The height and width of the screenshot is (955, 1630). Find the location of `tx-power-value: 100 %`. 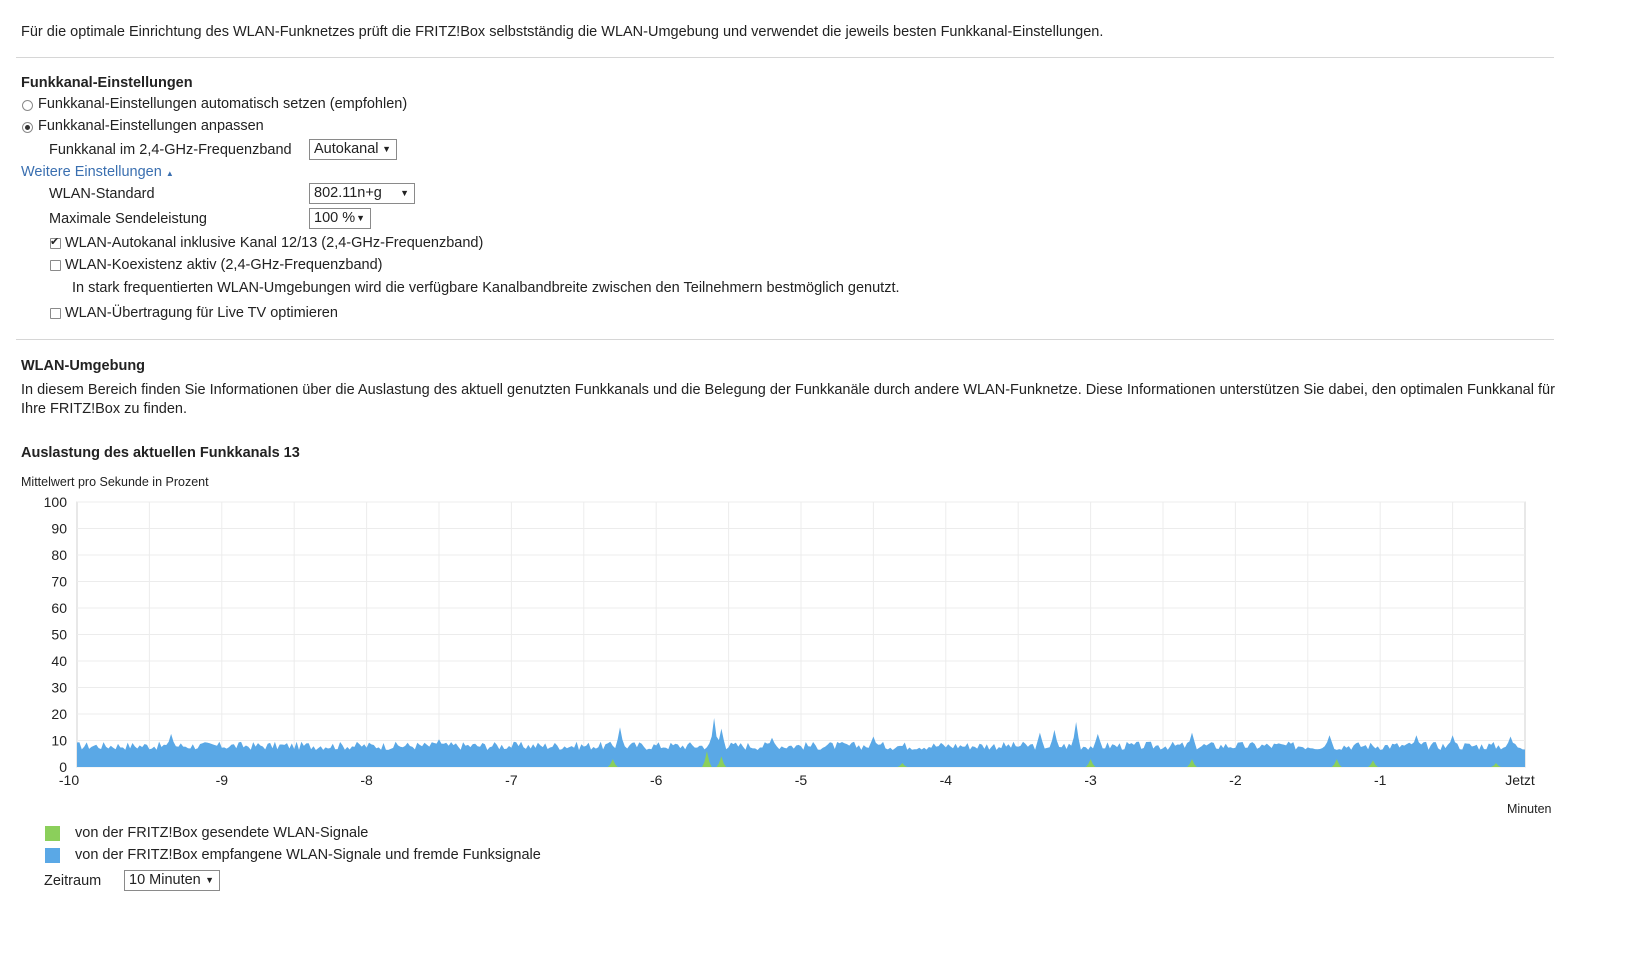

tx-power-value: 100 % is located at coordinates (335, 218).